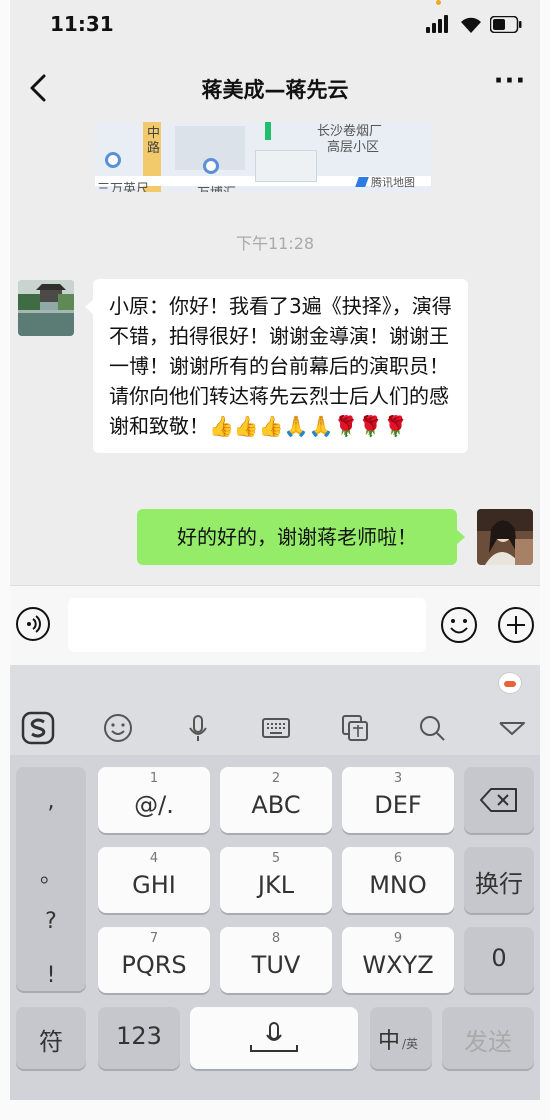 The width and height of the screenshot is (550, 1120). I want to click on numbers-key: 123, so click(139, 1038).